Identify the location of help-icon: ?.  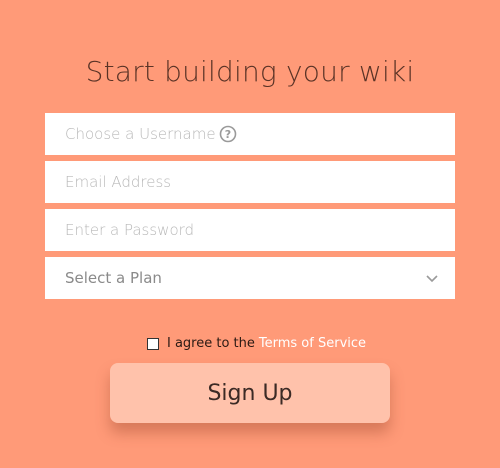
(228, 134).